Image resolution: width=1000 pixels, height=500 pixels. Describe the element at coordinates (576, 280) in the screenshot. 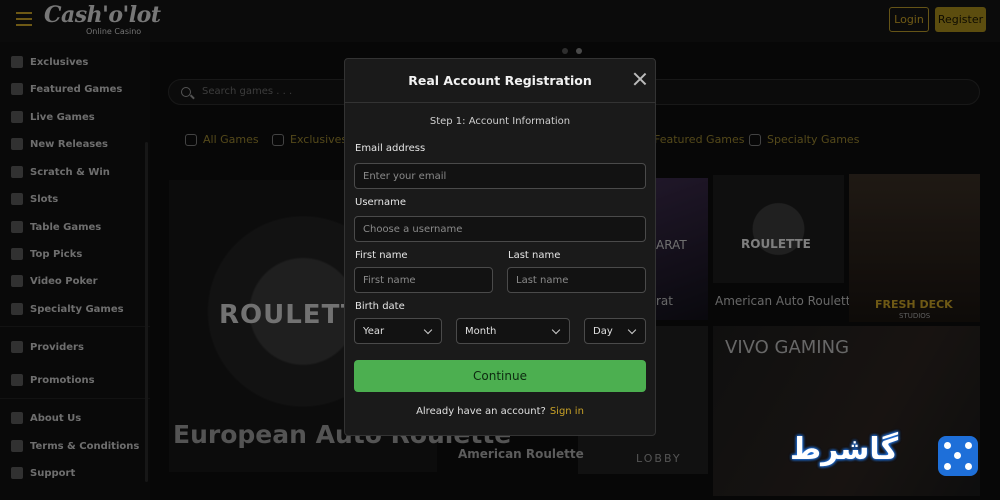

I see `last-name-field` at that location.